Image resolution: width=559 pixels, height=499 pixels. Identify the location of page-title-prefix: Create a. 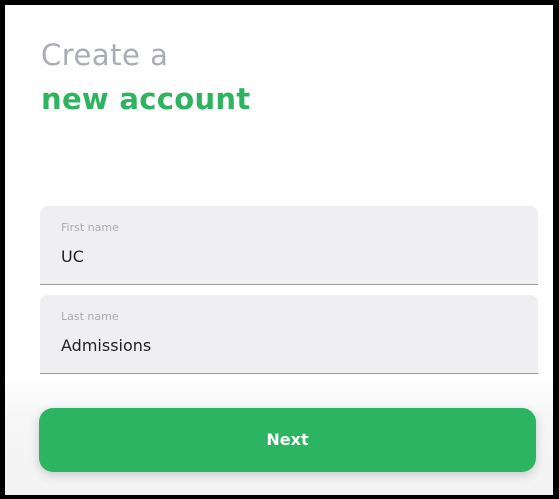
(105, 55).